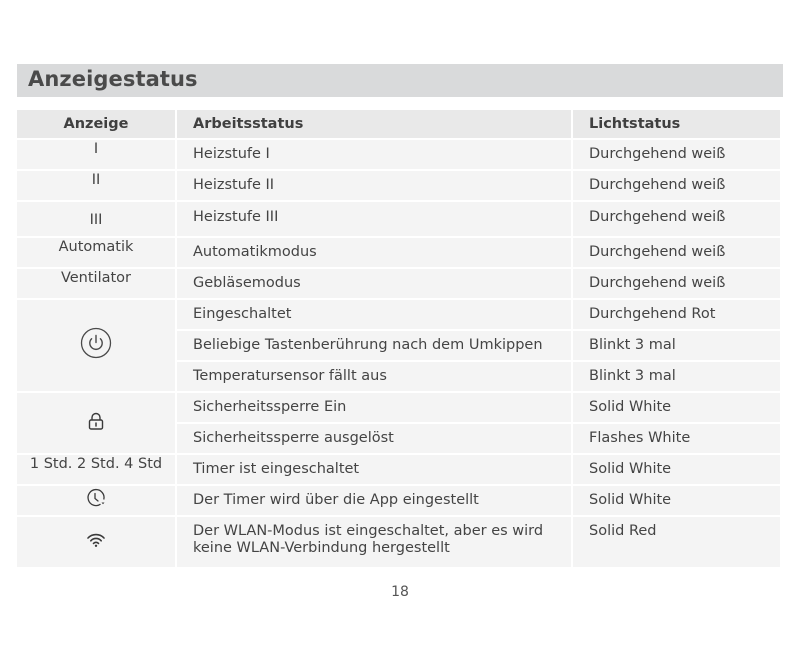 The height and width of the screenshot is (663, 800). What do you see at coordinates (676, 438) in the screenshot?
I see `cell-lichtstatus: Flashes White` at bounding box center [676, 438].